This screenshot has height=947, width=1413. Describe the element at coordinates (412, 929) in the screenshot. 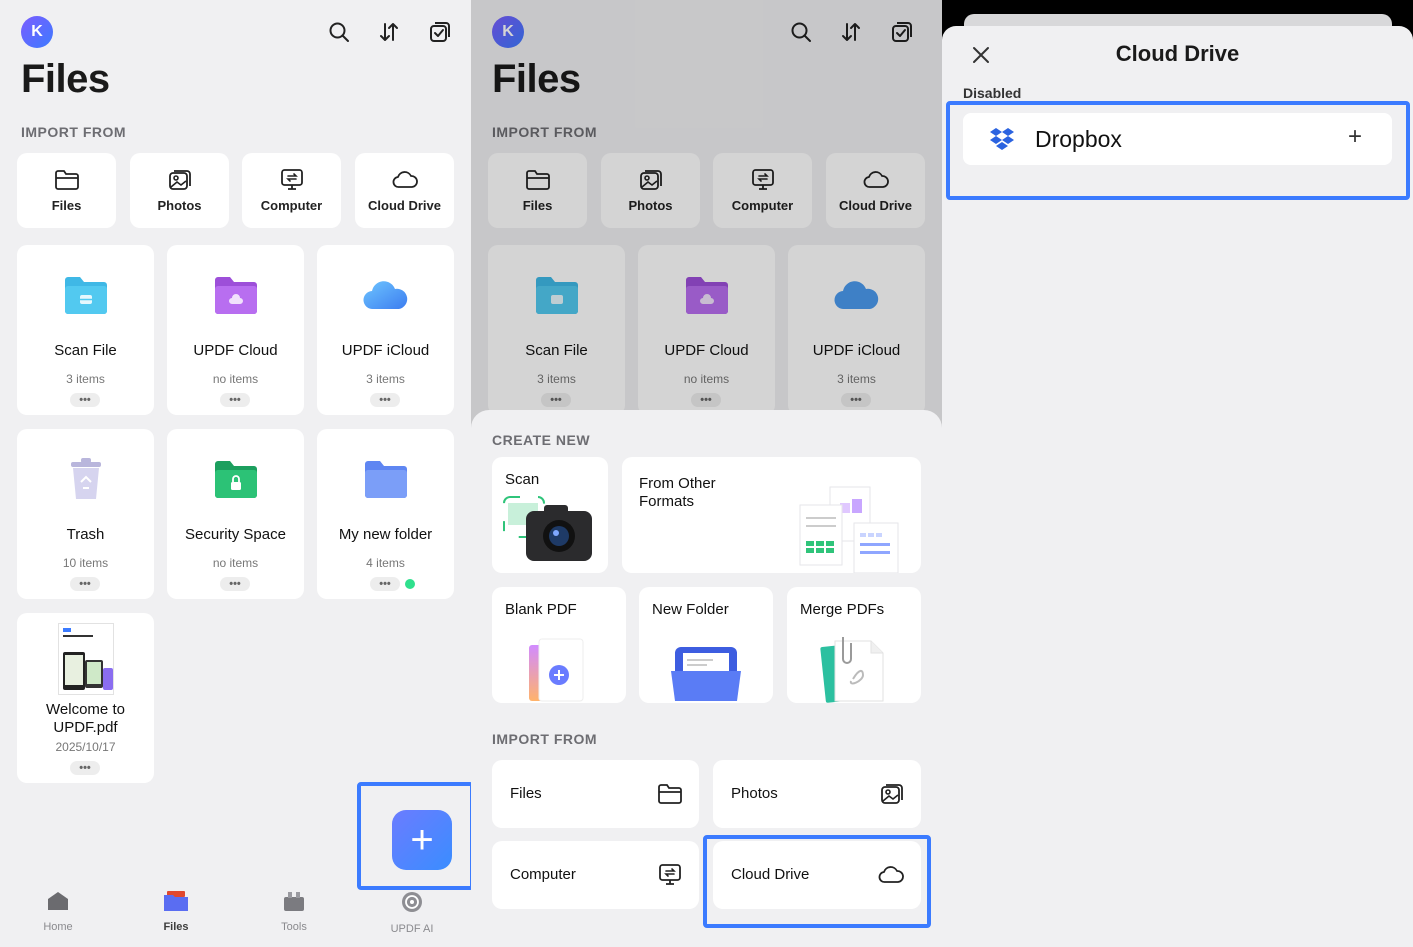

I see `tab-label: UPDF AI` at that location.